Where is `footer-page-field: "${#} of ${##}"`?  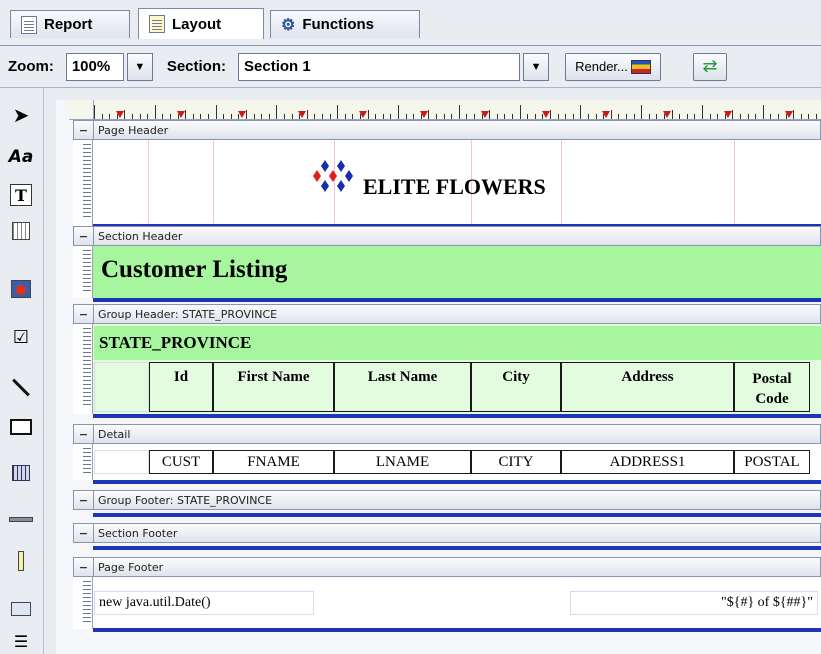
footer-page-field: "${#} of ${##}" is located at coordinates (694, 603).